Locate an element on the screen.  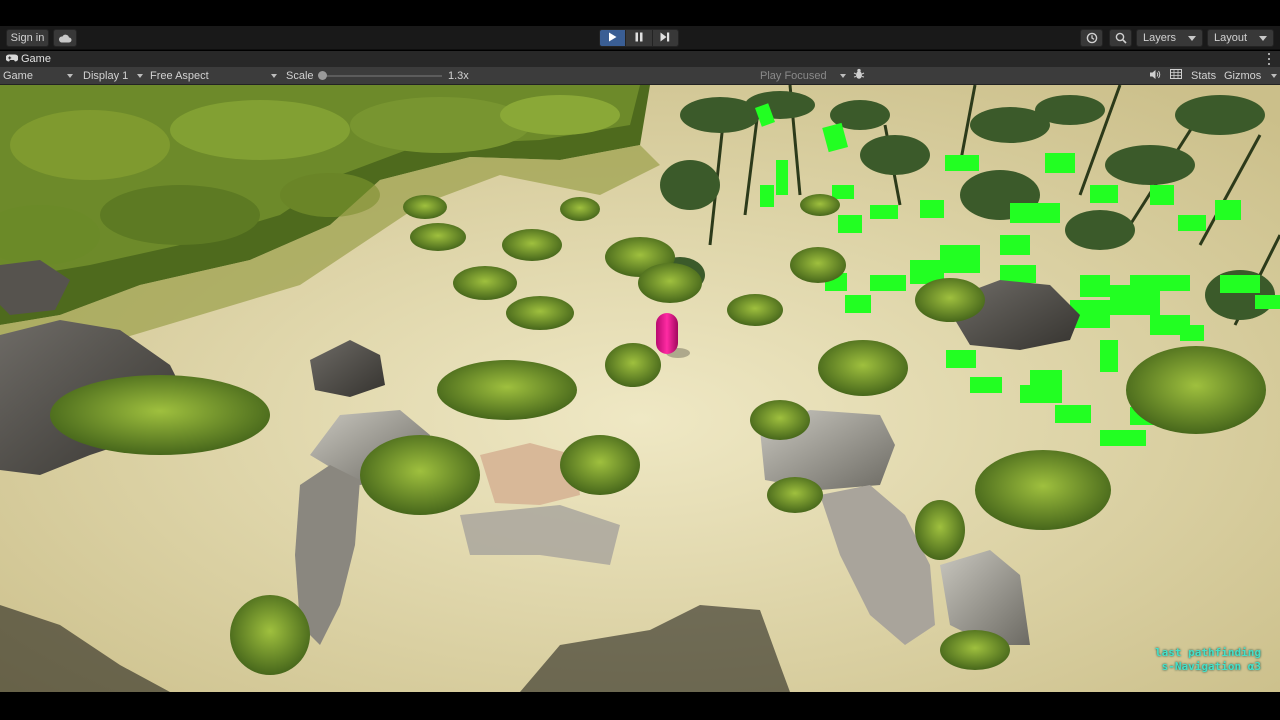
history-button is located at coordinates (1091, 38).